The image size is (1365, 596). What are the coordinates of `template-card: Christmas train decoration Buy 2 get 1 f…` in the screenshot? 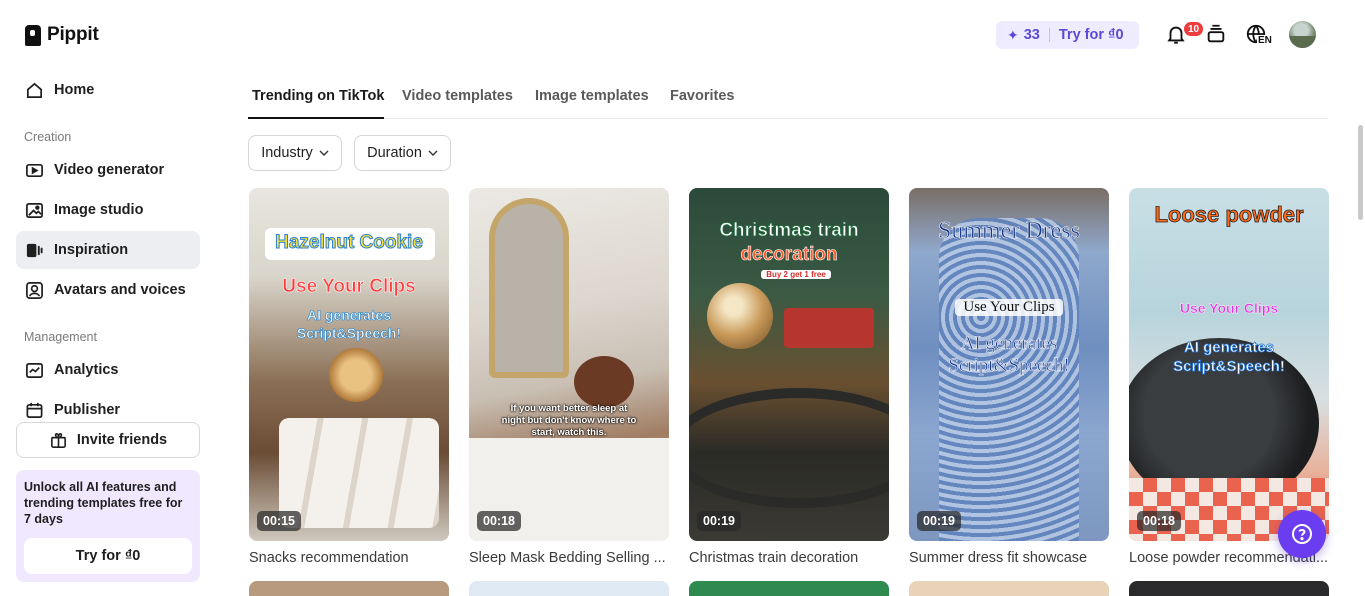 It's located at (789, 377).